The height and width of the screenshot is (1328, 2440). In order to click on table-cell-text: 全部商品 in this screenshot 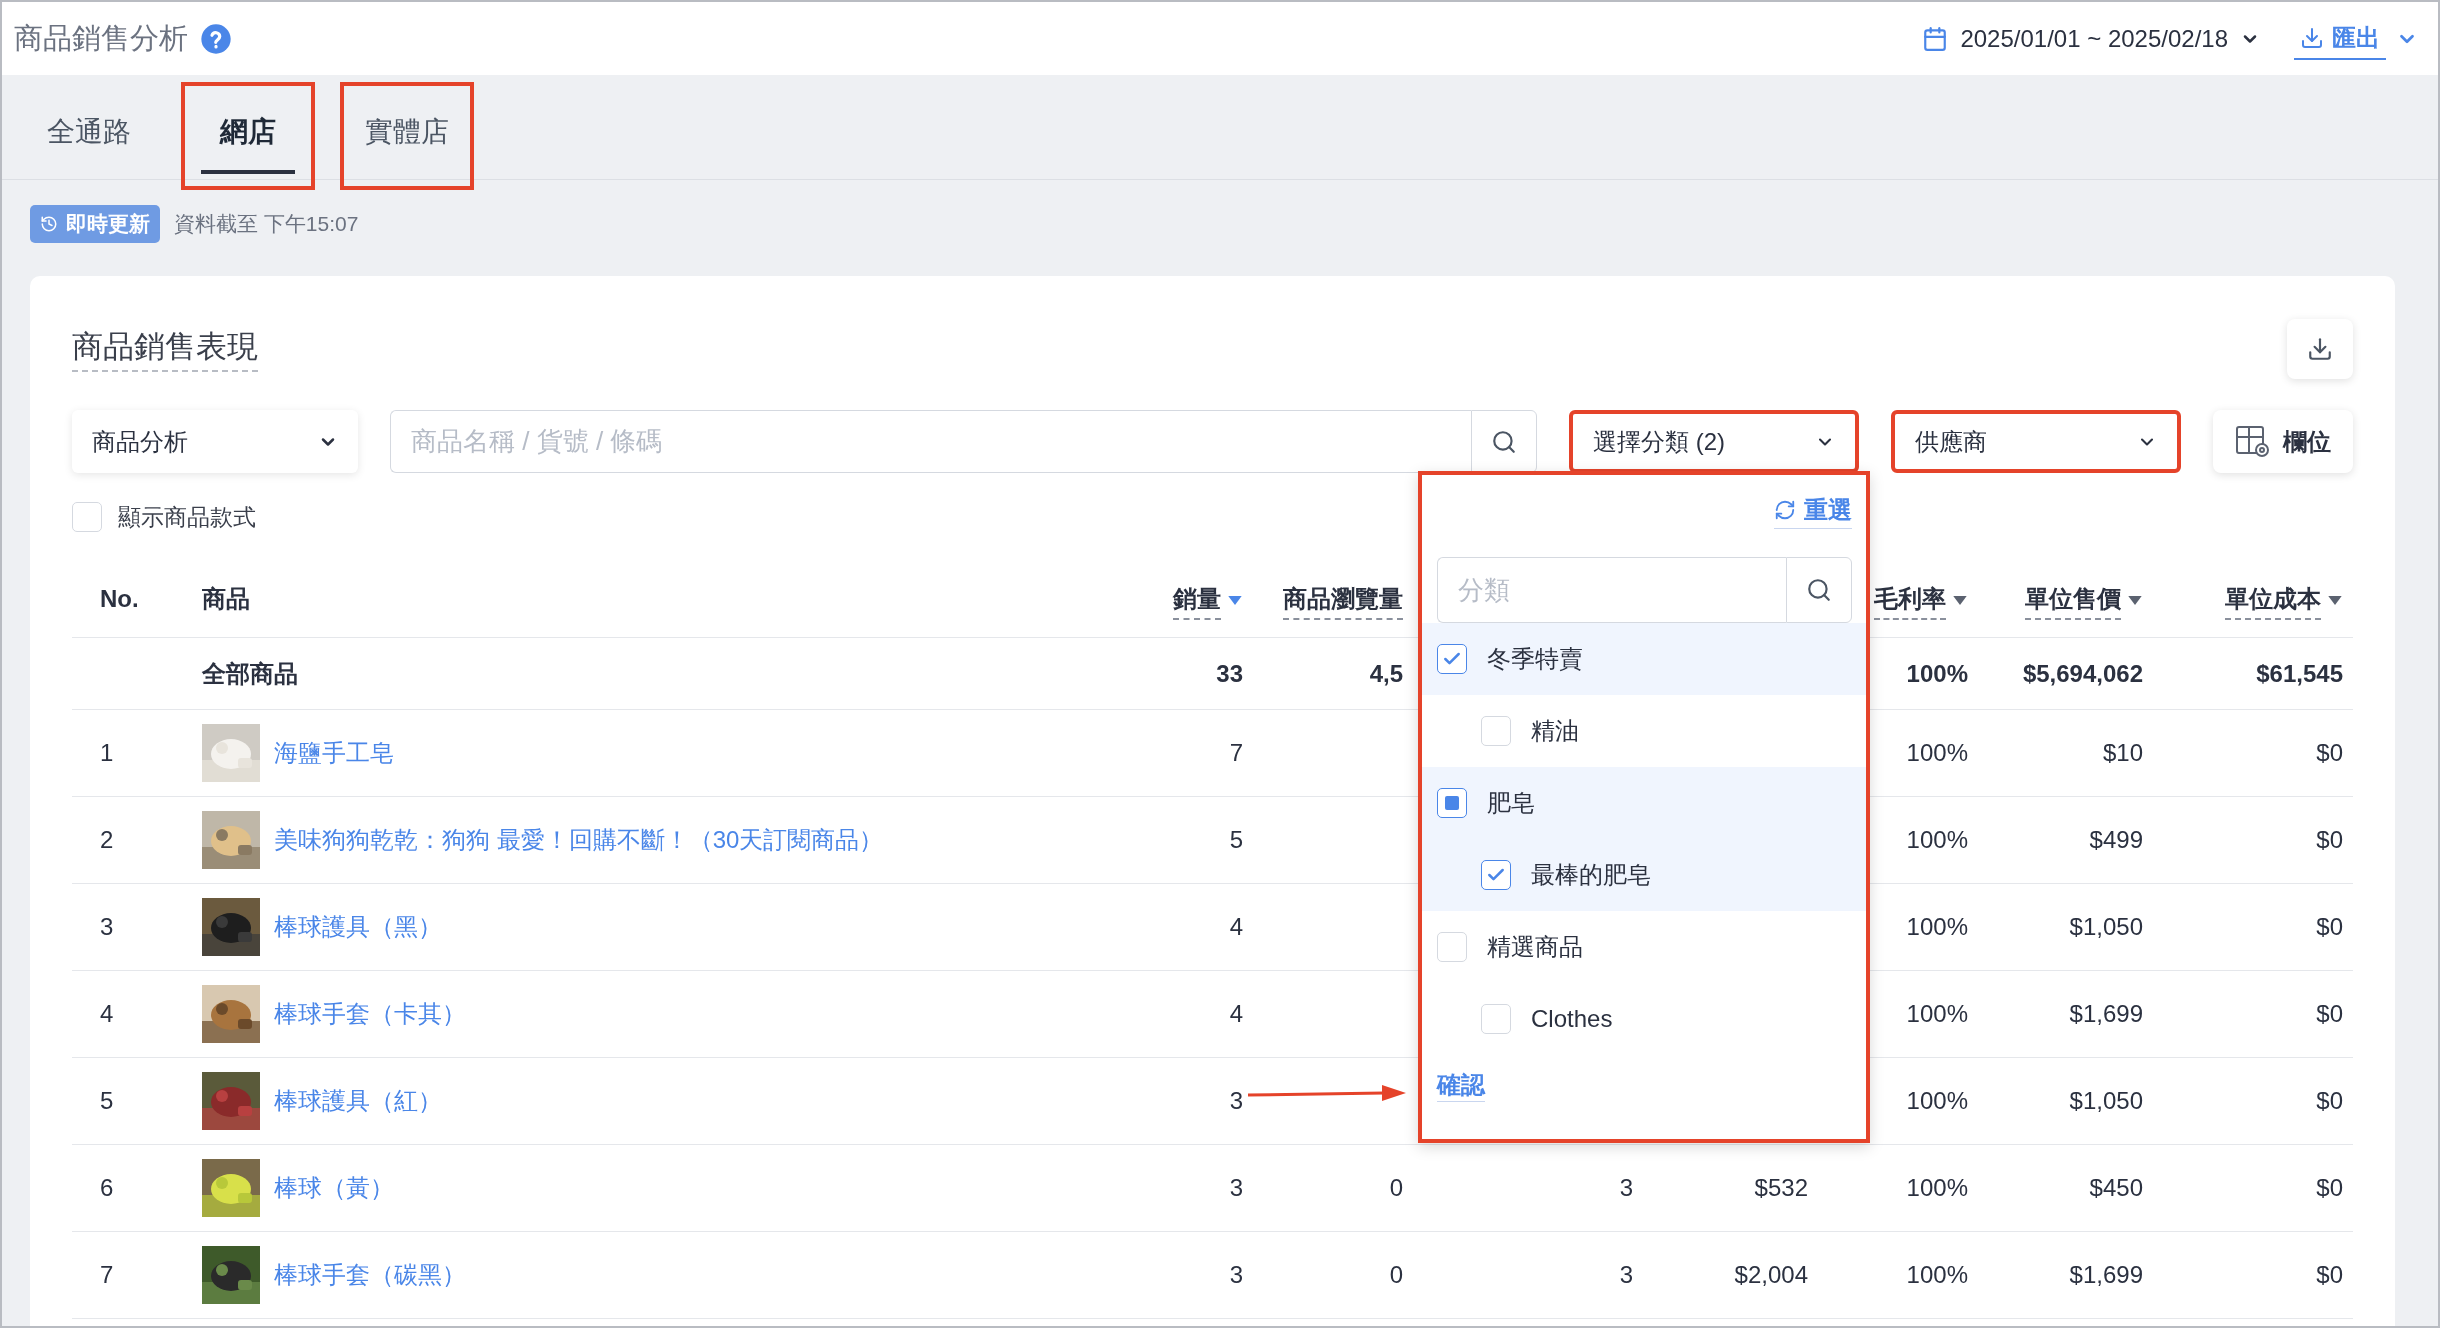, I will do `click(250, 673)`.